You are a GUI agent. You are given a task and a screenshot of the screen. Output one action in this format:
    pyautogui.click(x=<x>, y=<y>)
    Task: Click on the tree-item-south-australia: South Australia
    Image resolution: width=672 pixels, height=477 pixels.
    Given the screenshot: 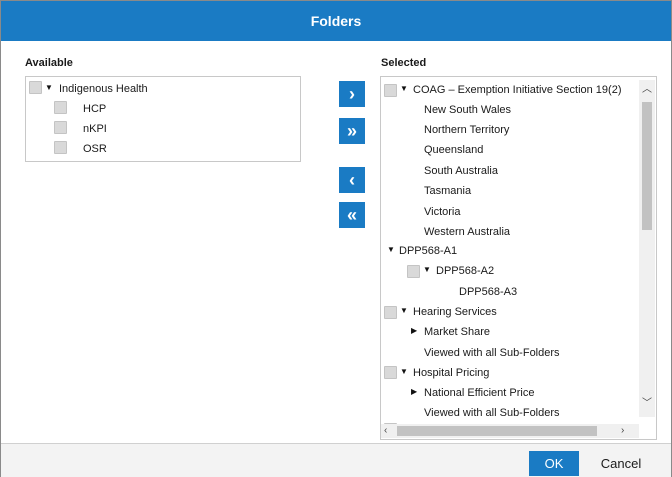 What is the action you would take?
    pyautogui.click(x=461, y=171)
    